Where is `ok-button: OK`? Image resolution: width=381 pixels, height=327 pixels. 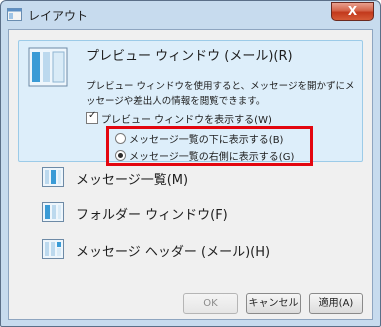 ok-button: OK is located at coordinates (210, 303).